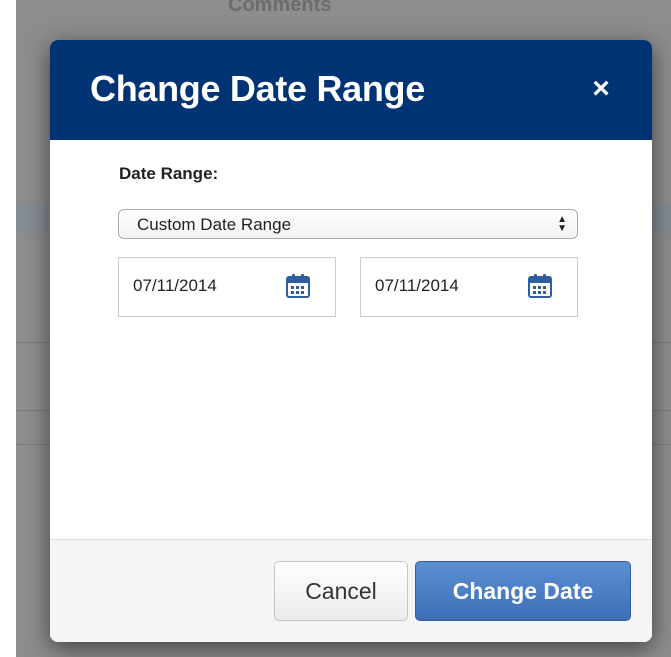  What do you see at coordinates (601, 89) in the screenshot?
I see `close-icon: ×` at bounding box center [601, 89].